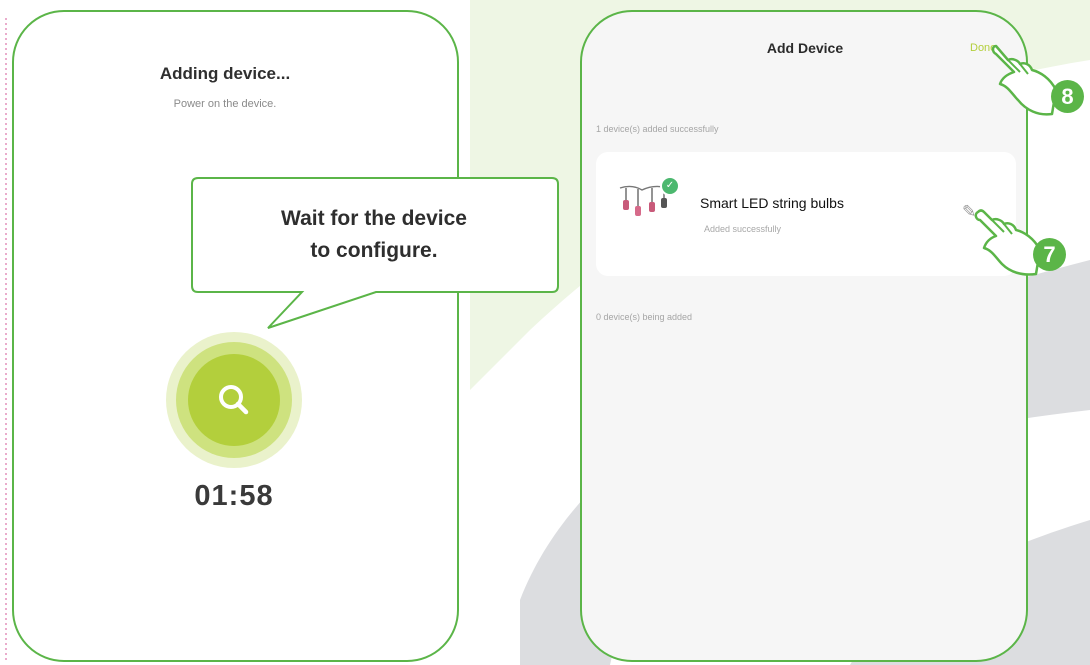 Image resolution: width=1090 pixels, height=665 pixels. I want to click on device-name-field: Smart LED string bulbs, so click(811, 204).